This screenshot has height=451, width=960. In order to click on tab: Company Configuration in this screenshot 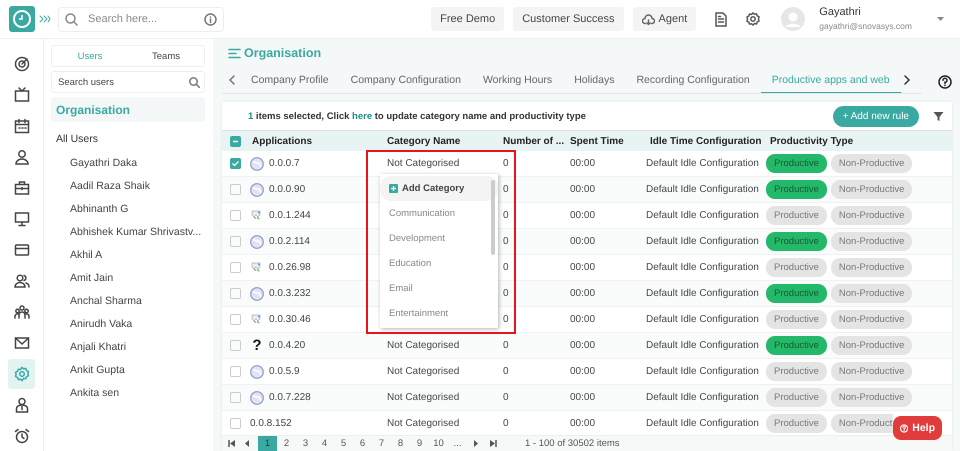, I will do `click(406, 80)`.